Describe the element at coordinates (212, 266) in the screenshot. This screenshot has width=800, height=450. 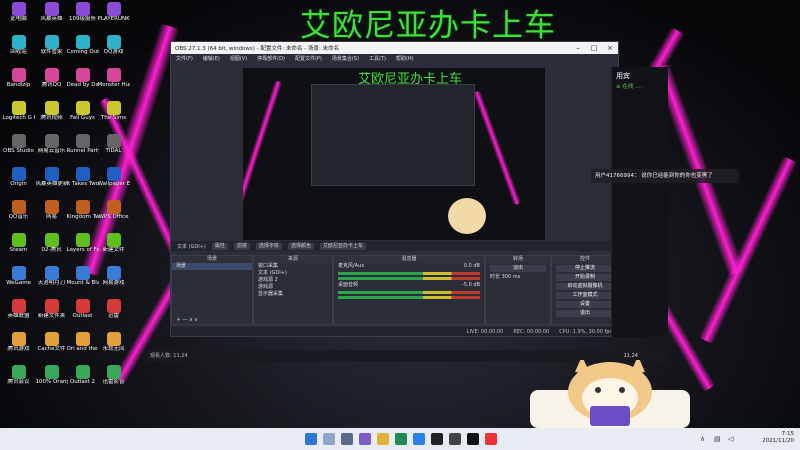
I see `scene-item: 场景` at that location.